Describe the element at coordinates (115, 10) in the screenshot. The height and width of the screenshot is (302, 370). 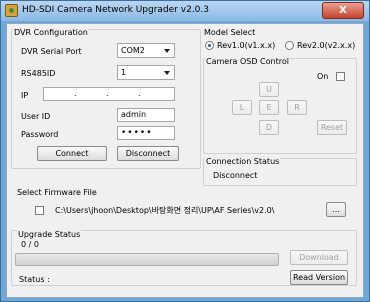
I see `window-title: HD-SDI Camera Network Upgrader v2.0.3` at that location.